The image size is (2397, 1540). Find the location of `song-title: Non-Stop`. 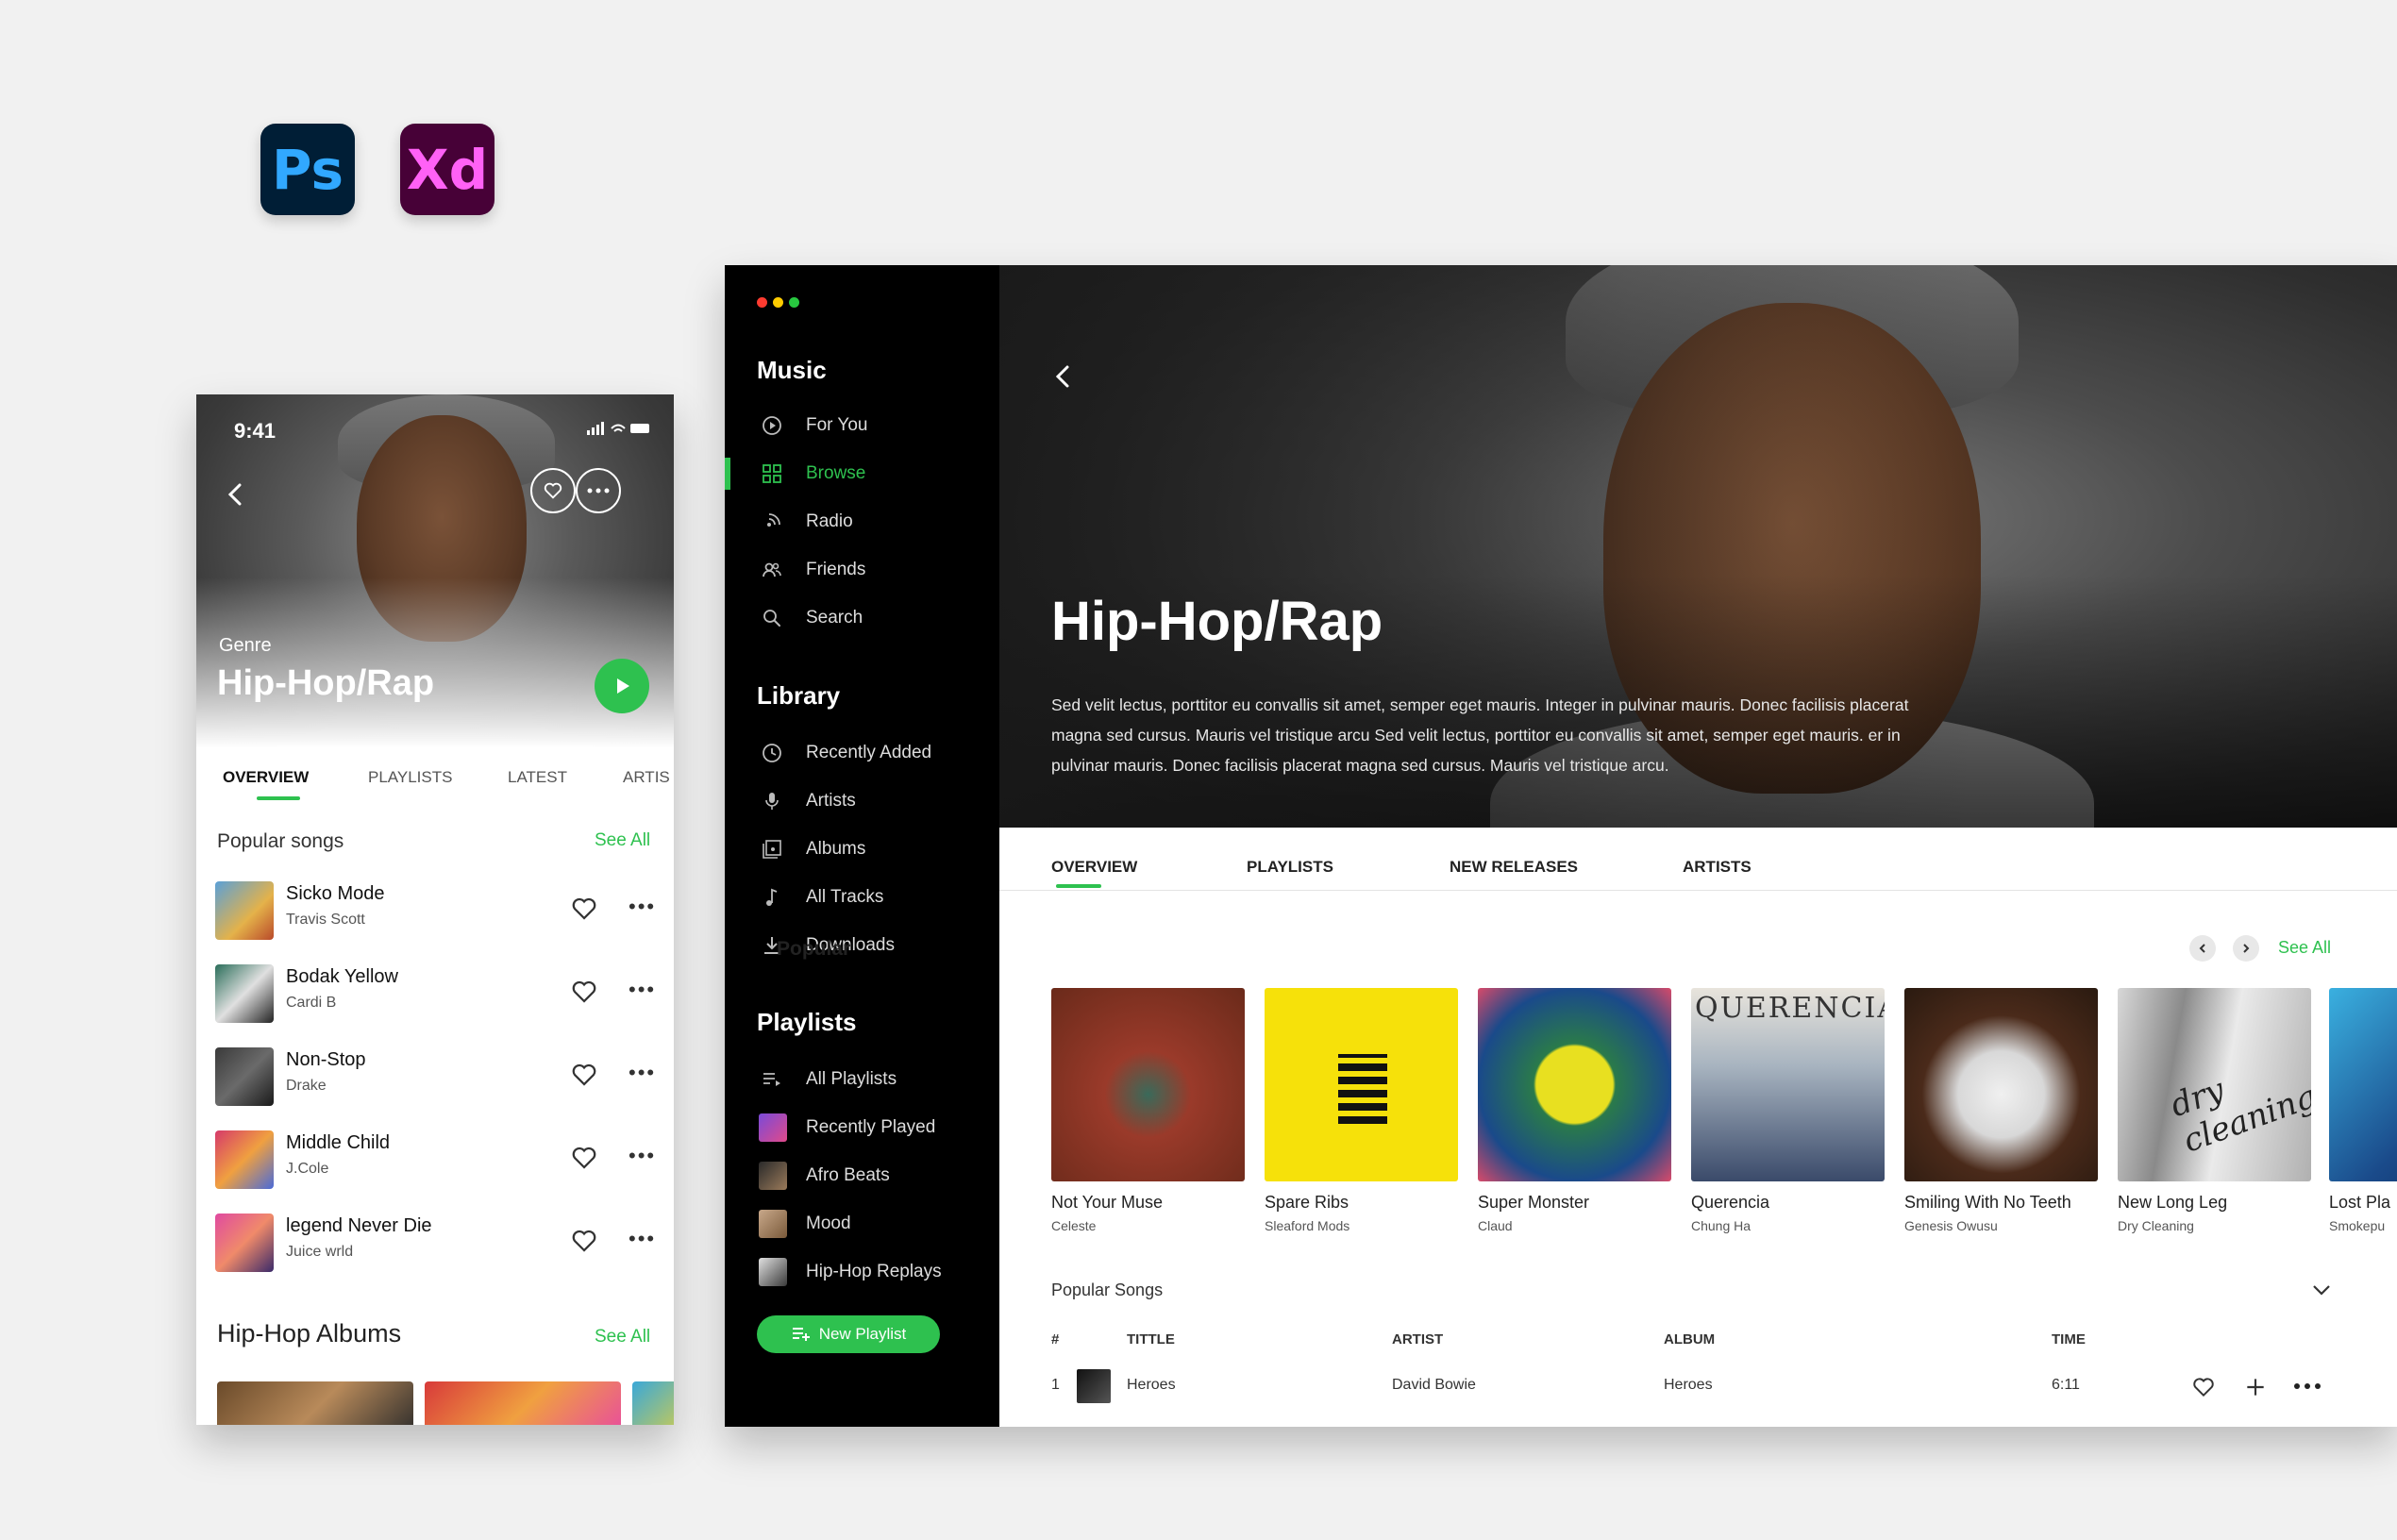

song-title: Non-Stop is located at coordinates (326, 1059).